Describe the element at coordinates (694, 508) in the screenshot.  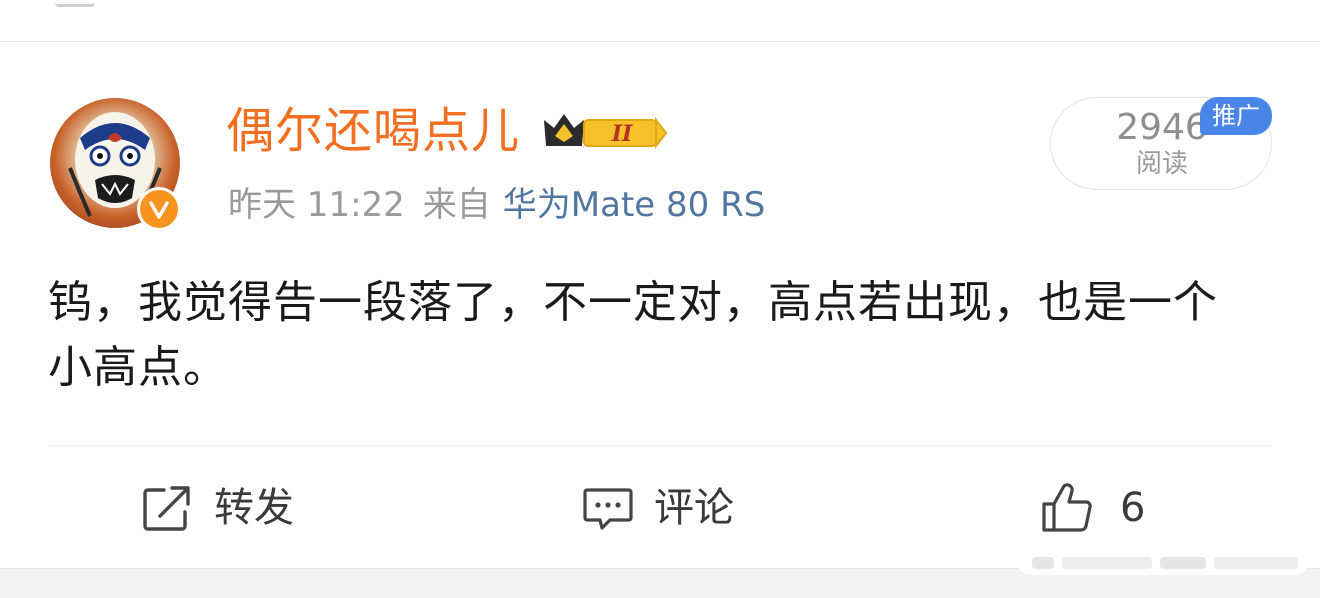
I see `comment-label: 评论` at that location.